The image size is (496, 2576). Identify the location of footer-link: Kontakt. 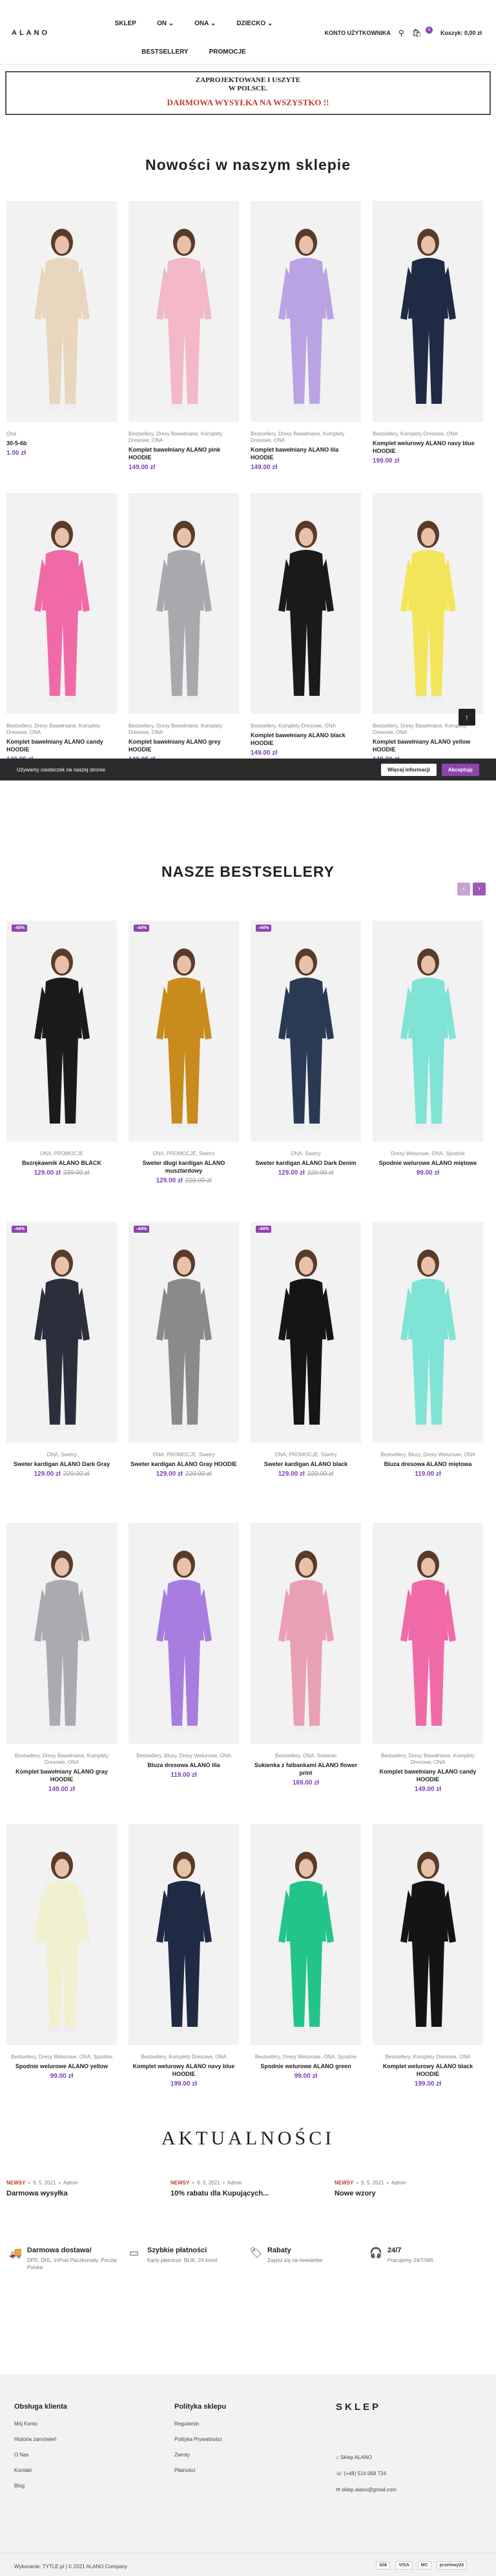
(40, 2470).